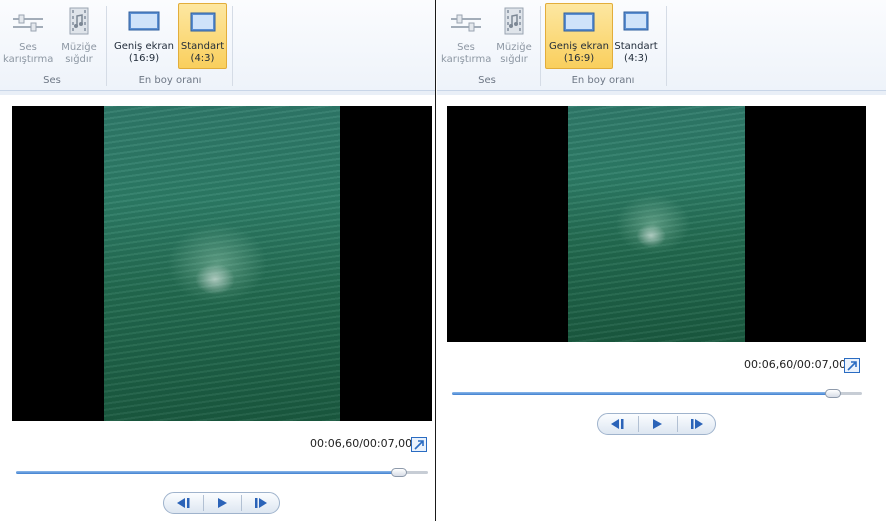  What do you see at coordinates (435, 260) in the screenshot?
I see `pane-divider` at bounding box center [435, 260].